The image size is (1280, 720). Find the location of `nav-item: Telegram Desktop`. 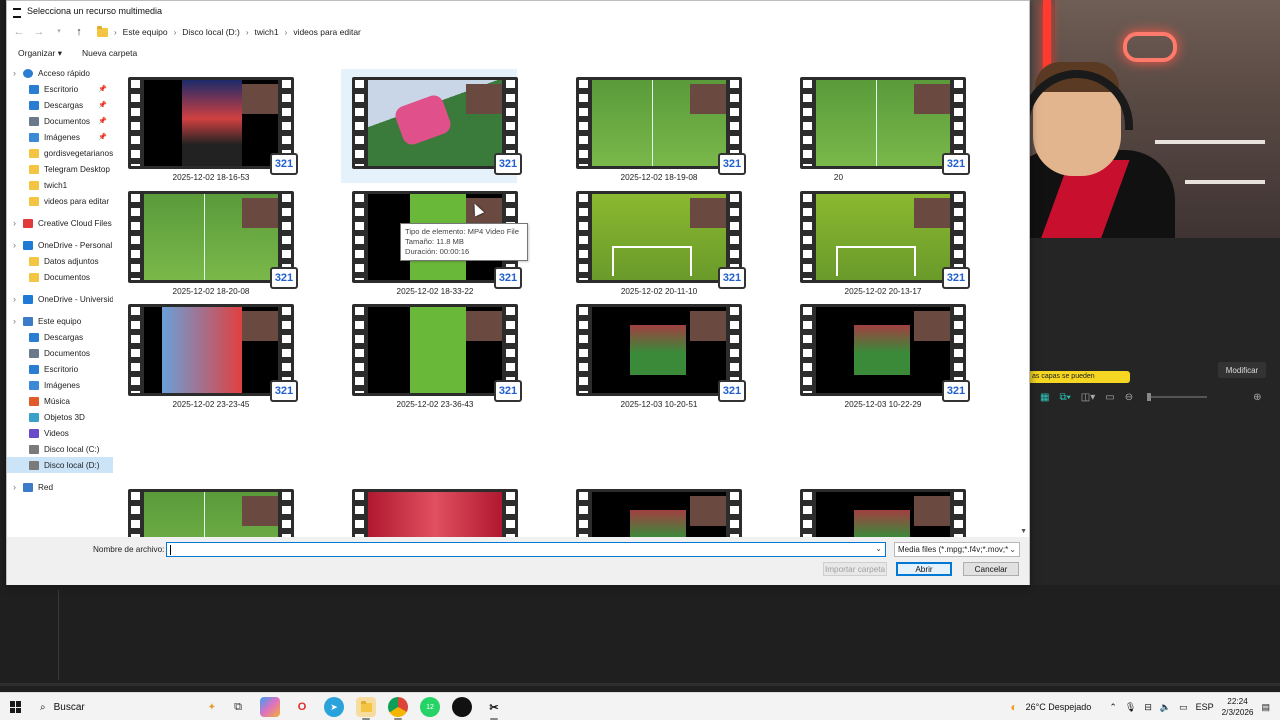

nav-item: Telegram Desktop is located at coordinates (60, 169).